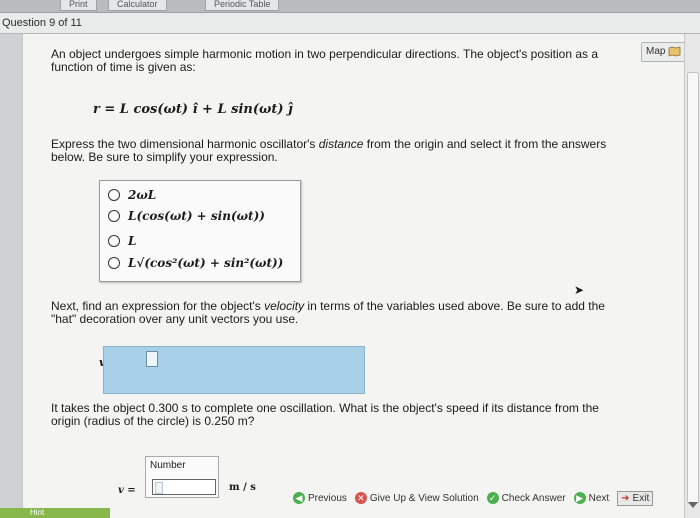 Image resolution: width=700 pixels, height=518 pixels. I want to click on velocity-input, so click(152, 359).